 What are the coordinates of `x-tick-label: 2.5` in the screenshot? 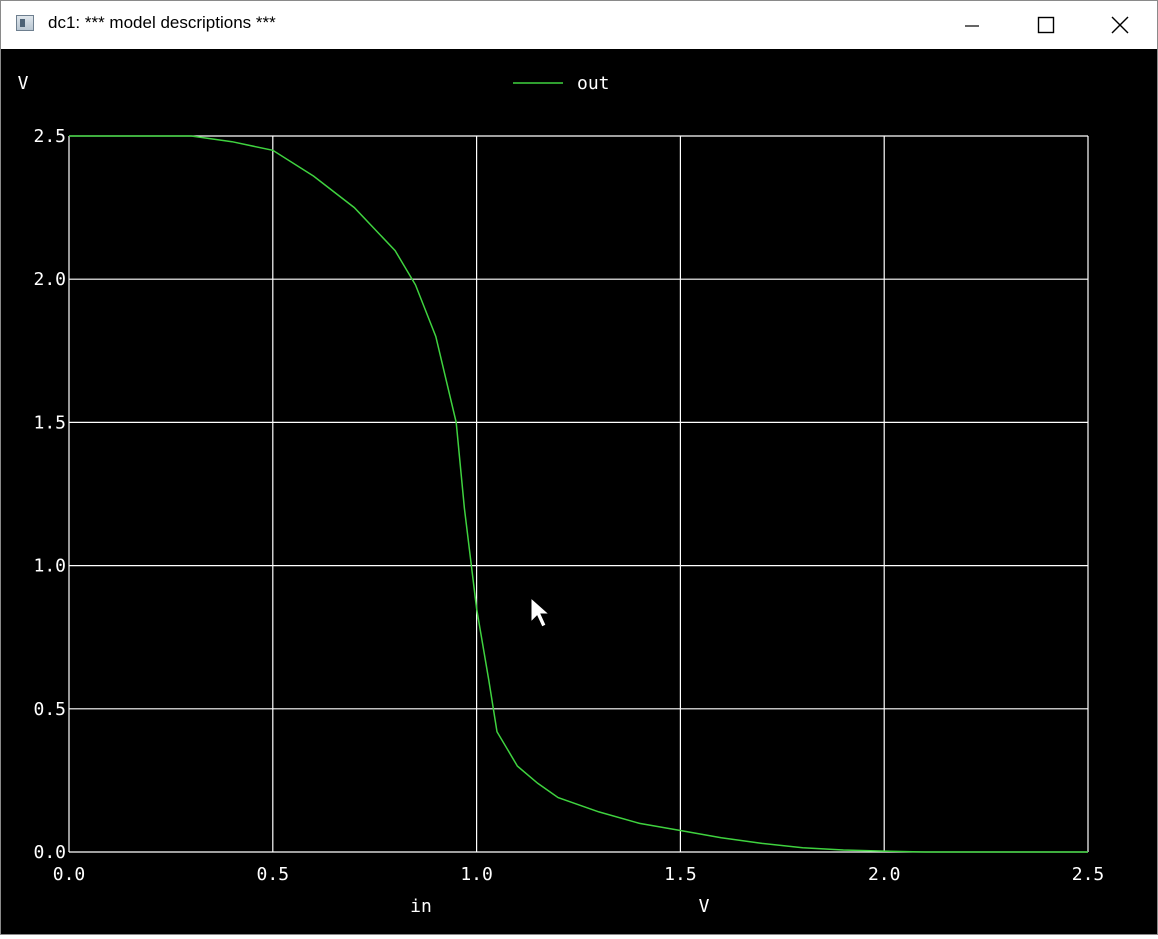 It's located at (1088, 874).